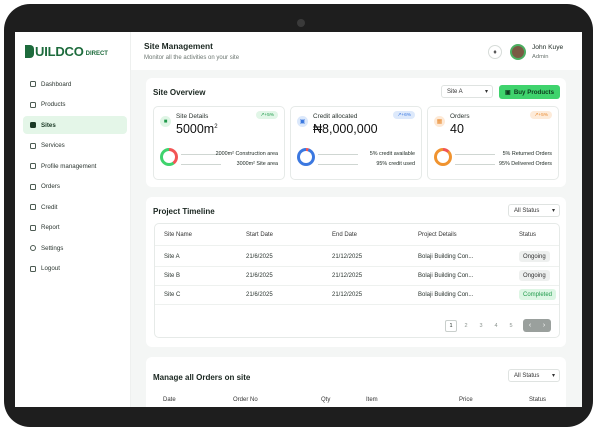  What do you see at coordinates (548, 47) in the screenshot?
I see `user-name: John Kuye` at bounding box center [548, 47].